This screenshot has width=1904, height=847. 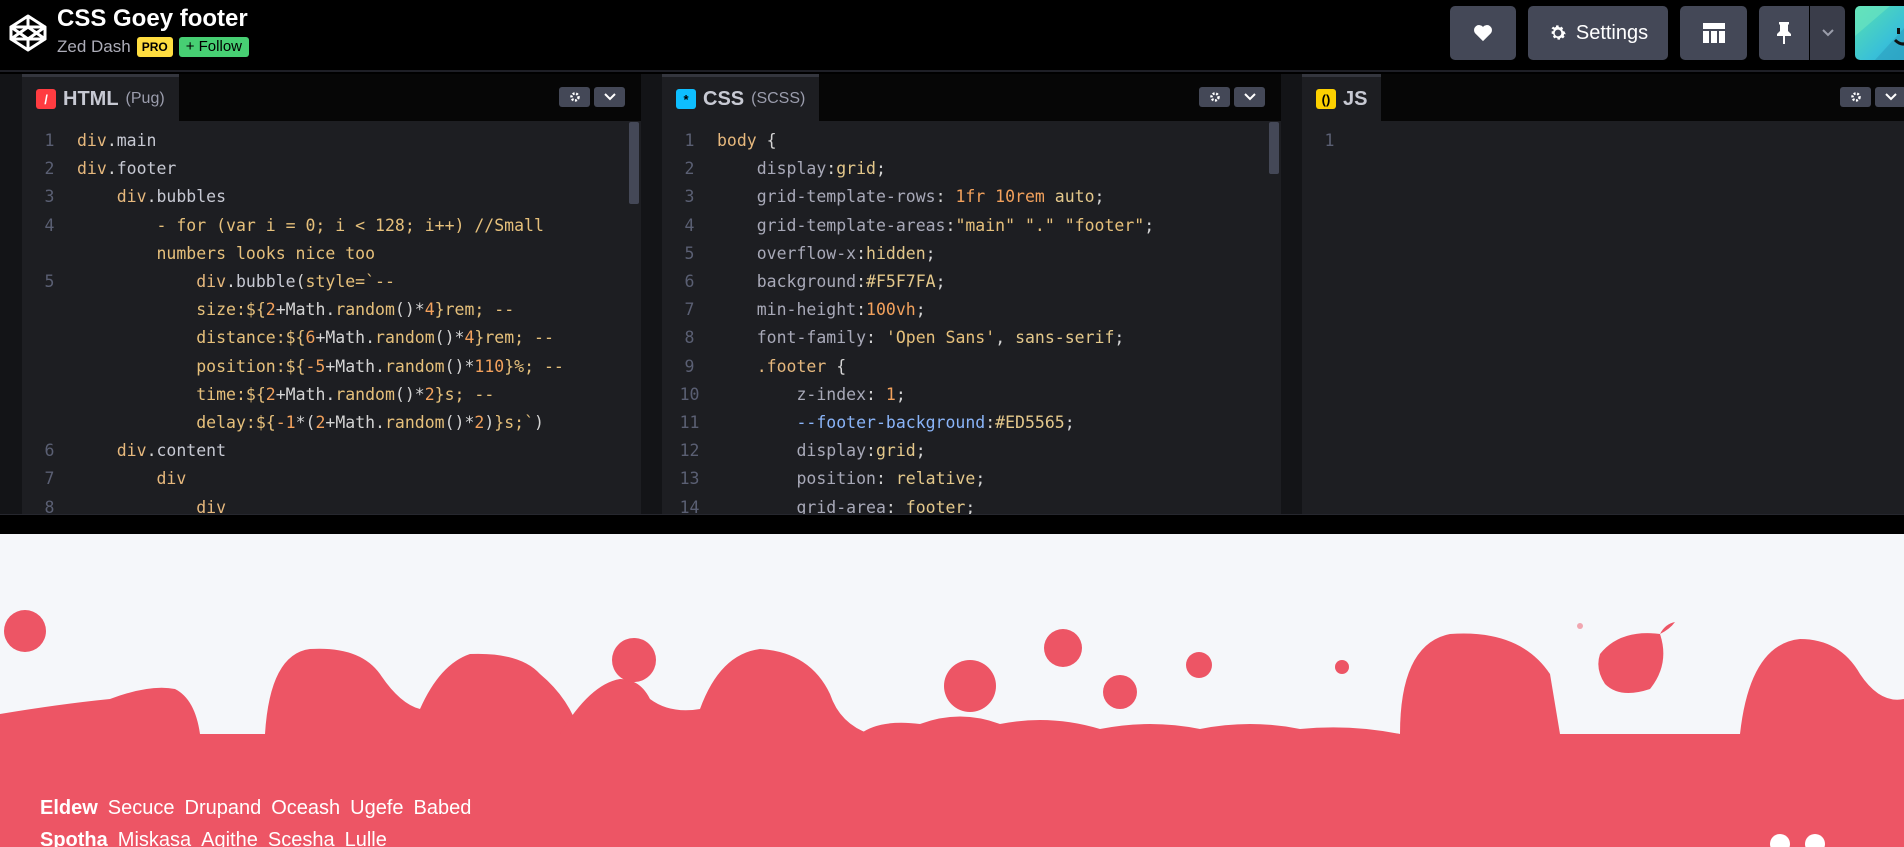 I want to click on code-line: 1 div.main, so click(x=331, y=141).